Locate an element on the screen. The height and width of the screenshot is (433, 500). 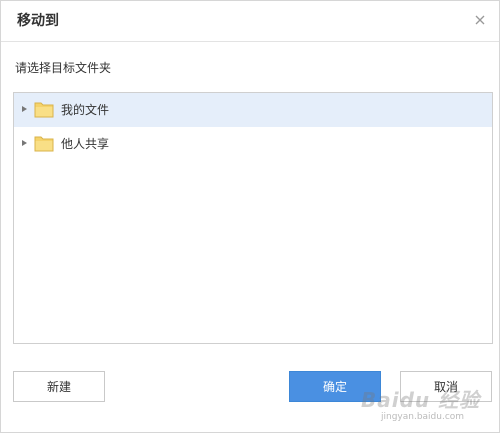
tree-item-label: 他人共享 is located at coordinates (85, 144).